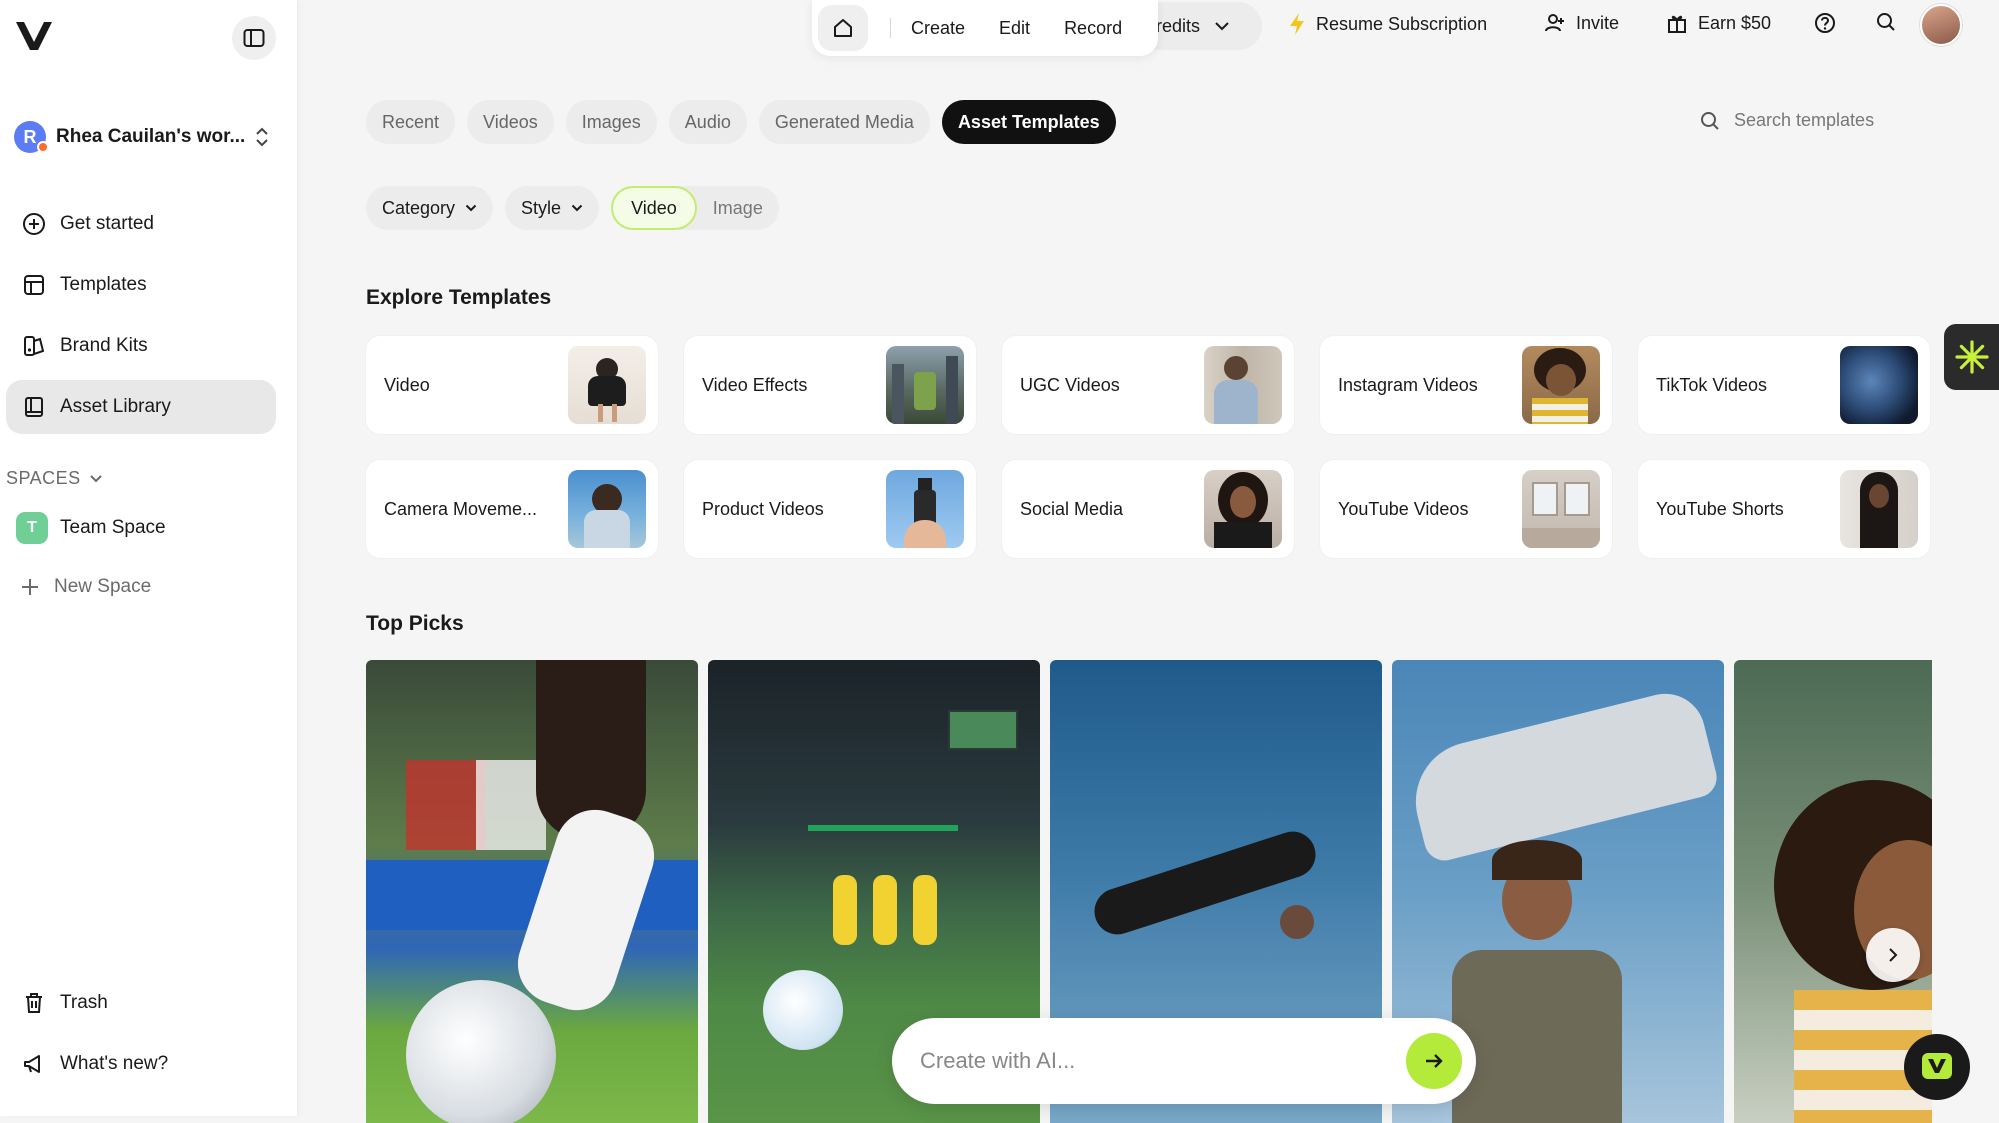 This screenshot has height=1123, width=1999. Describe the element at coordinates (1402, 23) in the screenshot. I see `resume-label: Resume Subscription` at that location.